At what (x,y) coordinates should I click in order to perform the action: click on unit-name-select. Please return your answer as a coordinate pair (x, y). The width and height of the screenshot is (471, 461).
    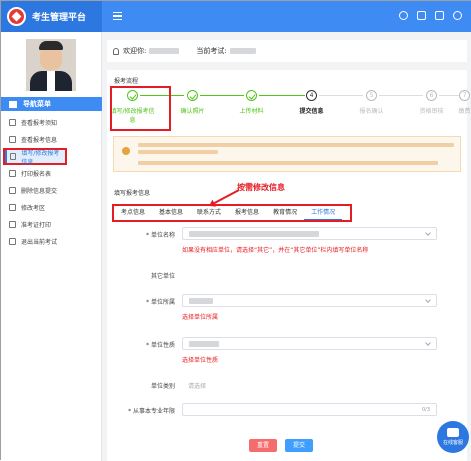
    Looking at the image, I should click on (309, 233).